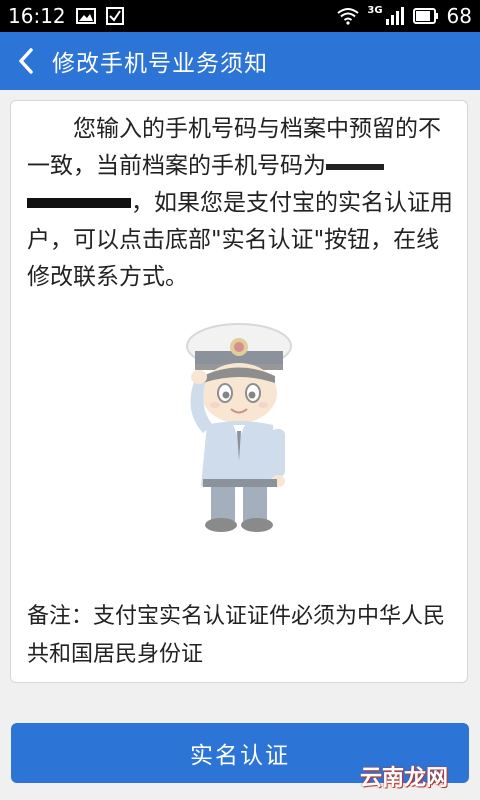  Describe the element at coordinates (375, 10) in the screenshot. I see `network-type-label: 3G` at that location.